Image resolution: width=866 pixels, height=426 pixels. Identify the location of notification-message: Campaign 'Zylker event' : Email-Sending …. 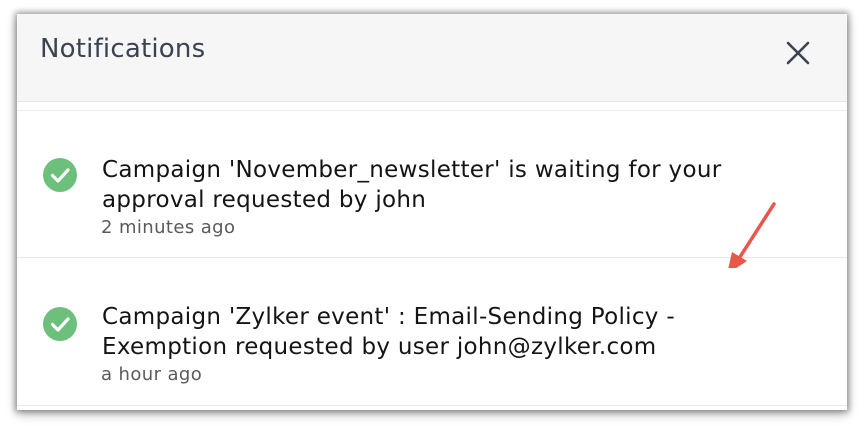
(388, 332).